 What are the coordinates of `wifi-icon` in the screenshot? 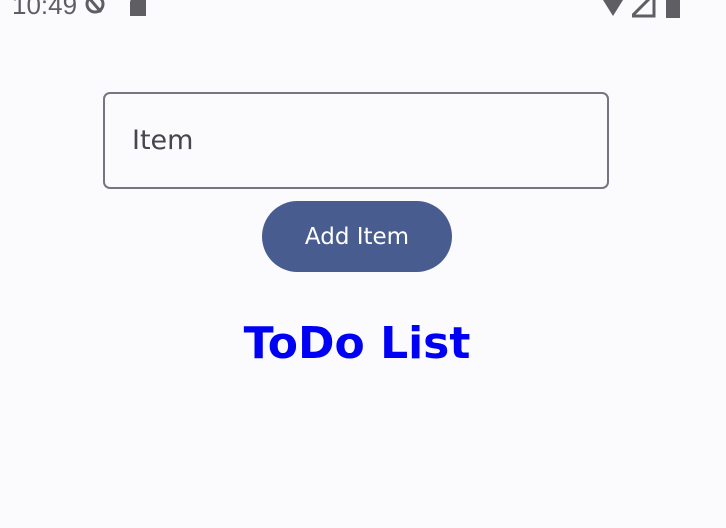 It's located at (613, 10).